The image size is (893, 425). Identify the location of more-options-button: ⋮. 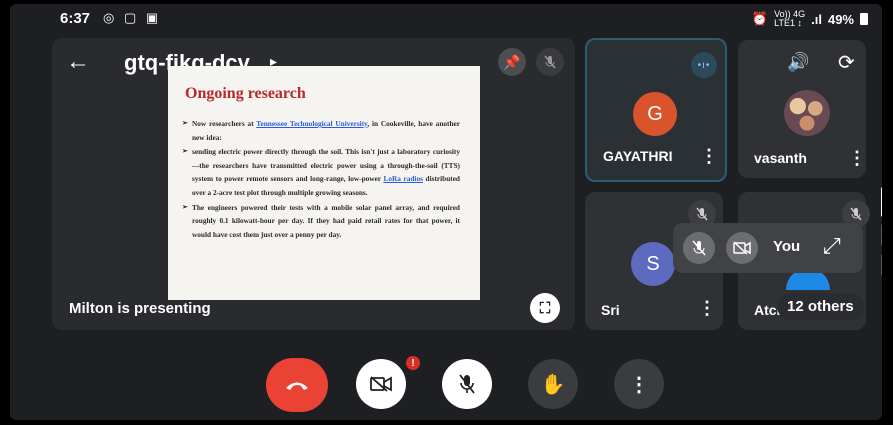
(639, 384).